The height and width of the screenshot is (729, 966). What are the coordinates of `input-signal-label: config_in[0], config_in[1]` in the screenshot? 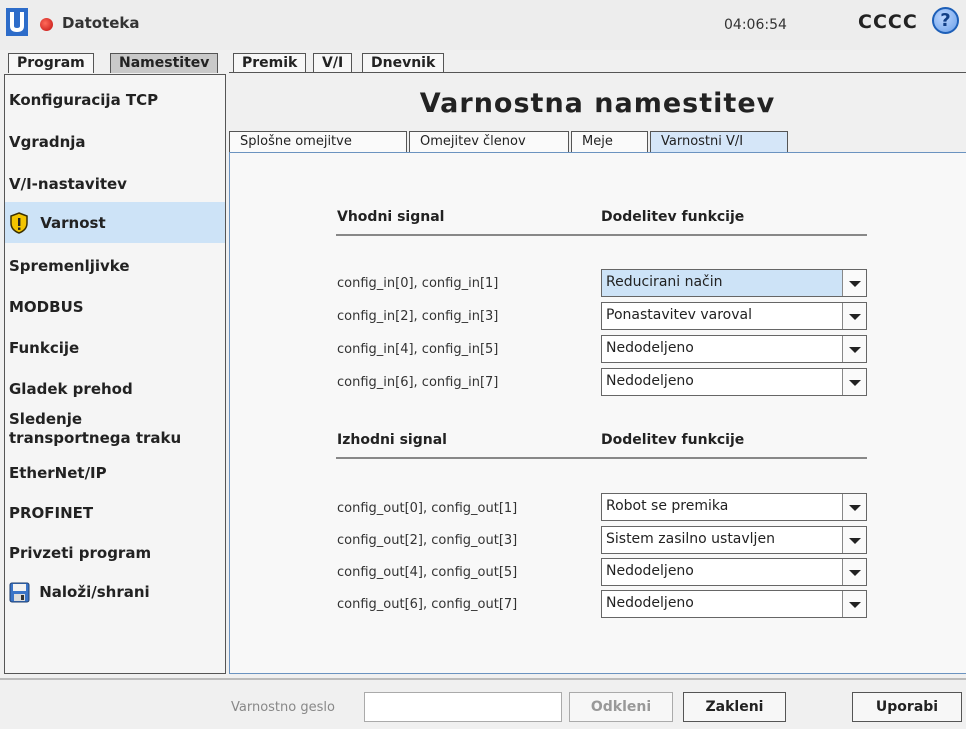 It's located at (418, 283).